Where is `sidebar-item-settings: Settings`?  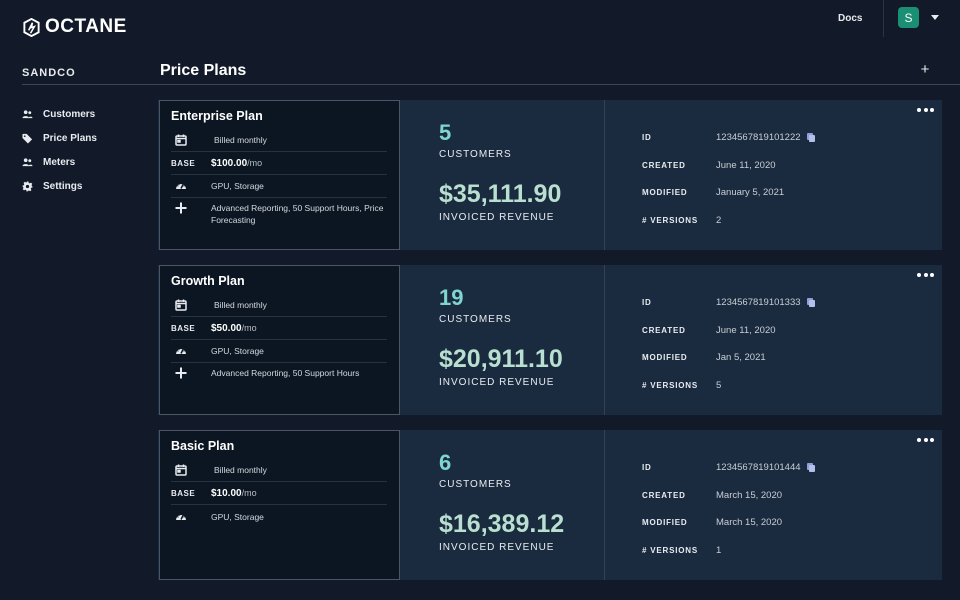
sidebar-item-settings: Settings is located at coordinates (59, 186).